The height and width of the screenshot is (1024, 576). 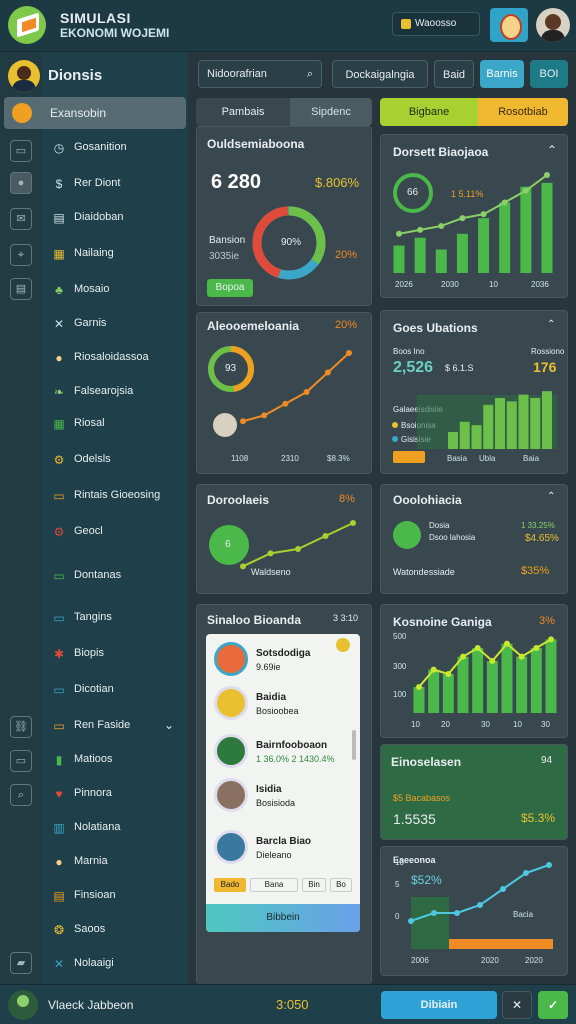 I want to click on leaf-icon: ❧, so click(x=59, y=392).